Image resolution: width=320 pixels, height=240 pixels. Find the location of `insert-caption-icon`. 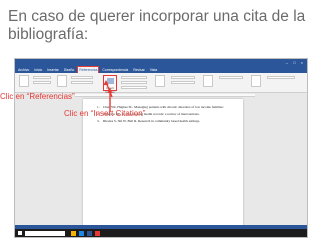

insert-caption-icon is located at coordinates (160, 81).